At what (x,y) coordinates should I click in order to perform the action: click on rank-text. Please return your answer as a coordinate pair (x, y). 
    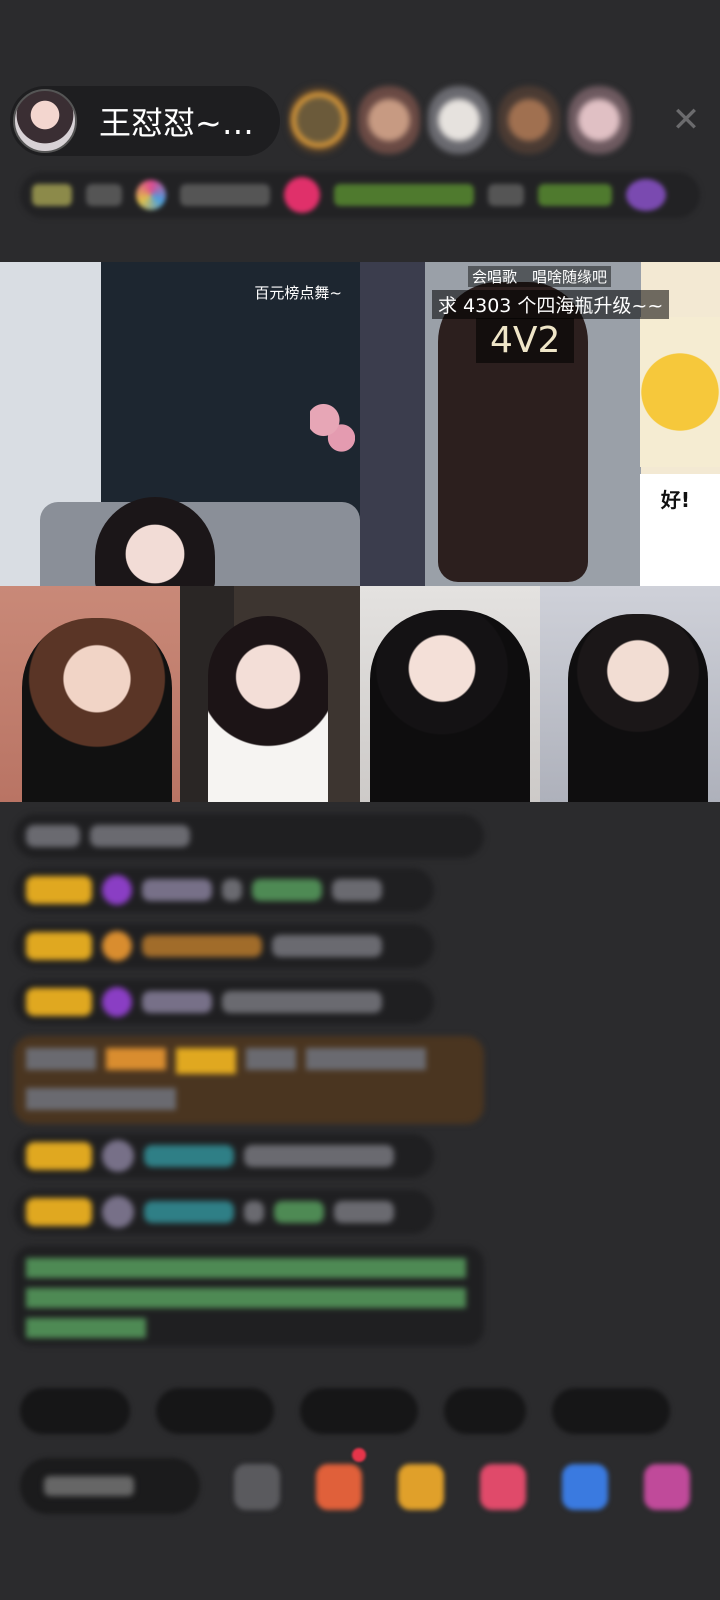
    Looking at the image, I should click on (104, 195).